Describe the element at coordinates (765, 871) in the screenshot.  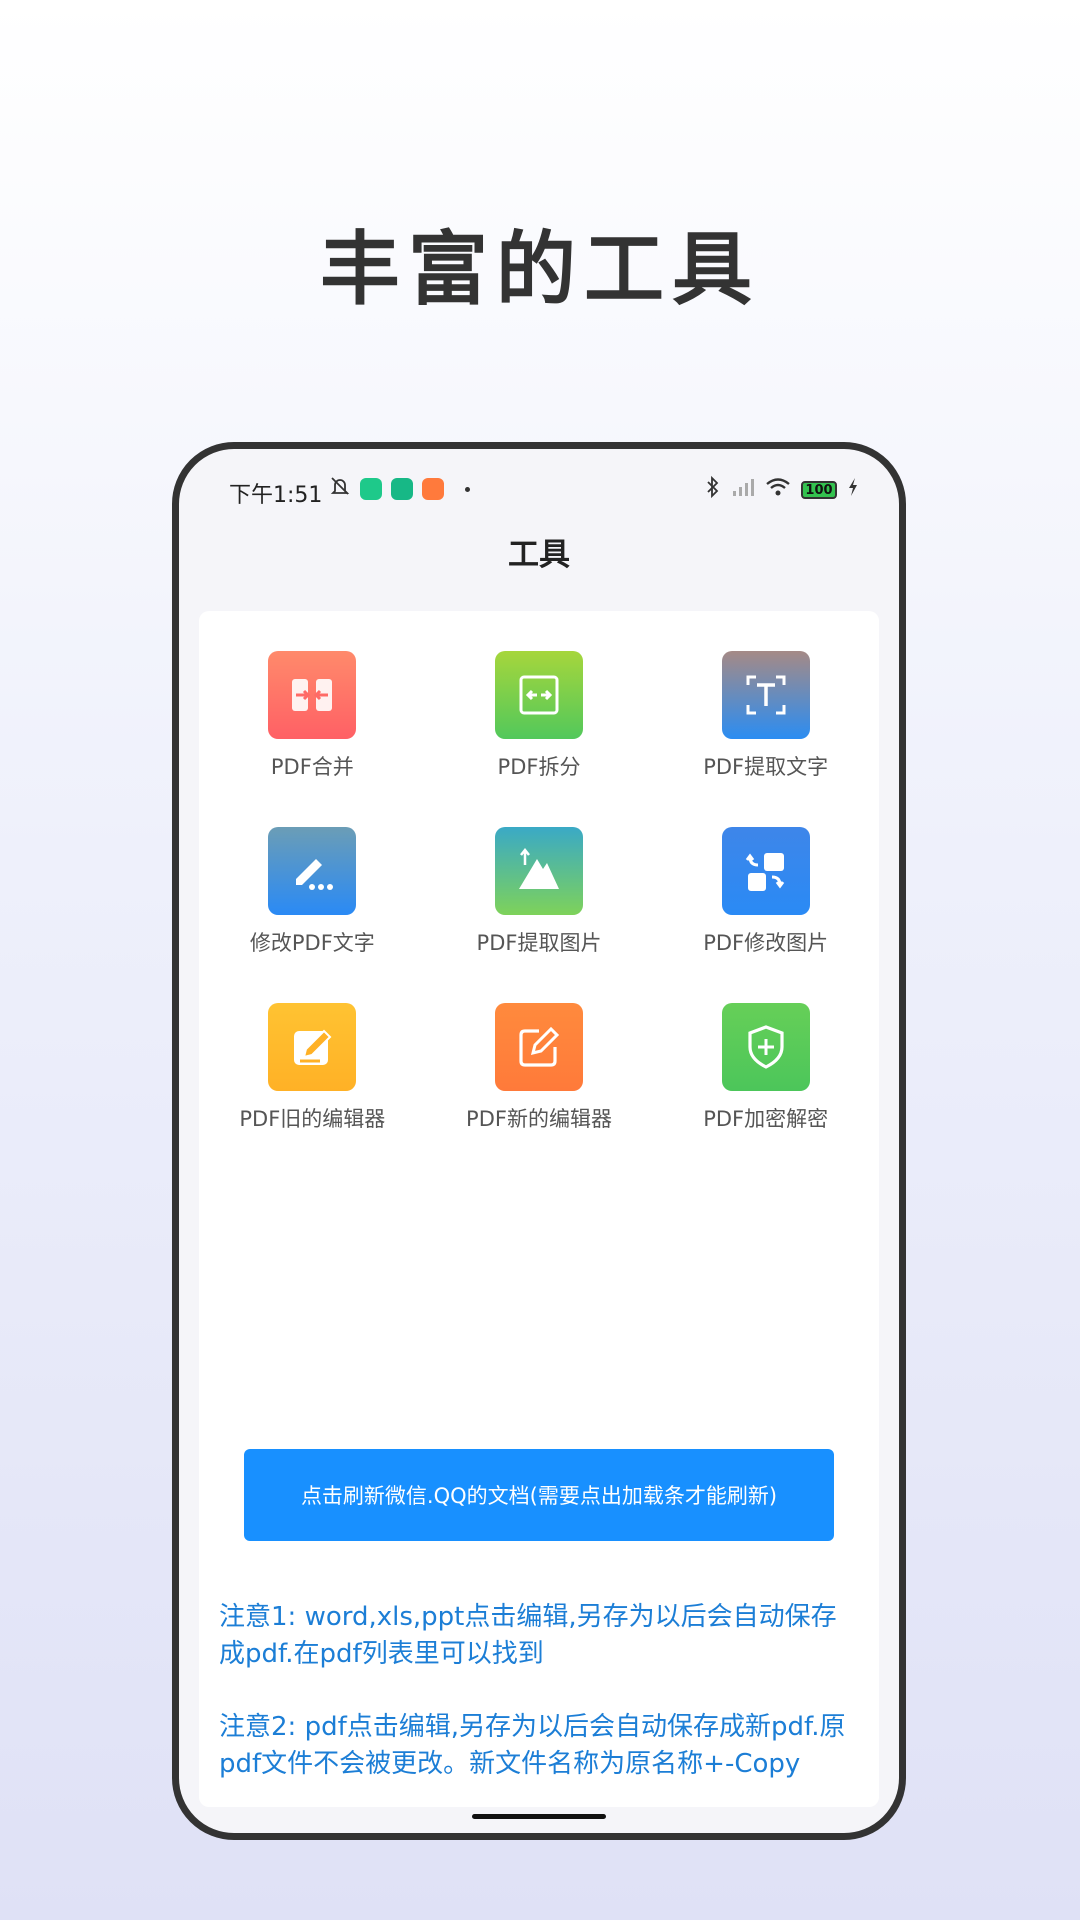
I see `image-edit-icon` at that location.